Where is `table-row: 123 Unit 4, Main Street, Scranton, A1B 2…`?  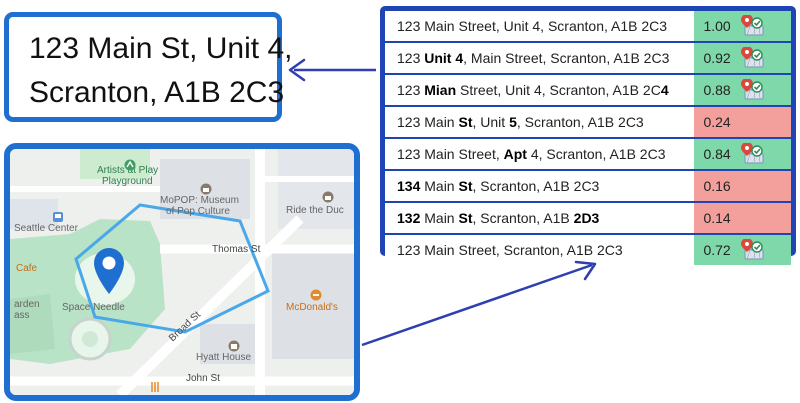 table-row: 123 Unit 4, Main Street, Scranton, A1B 2… is located at coordinates (588, 58).